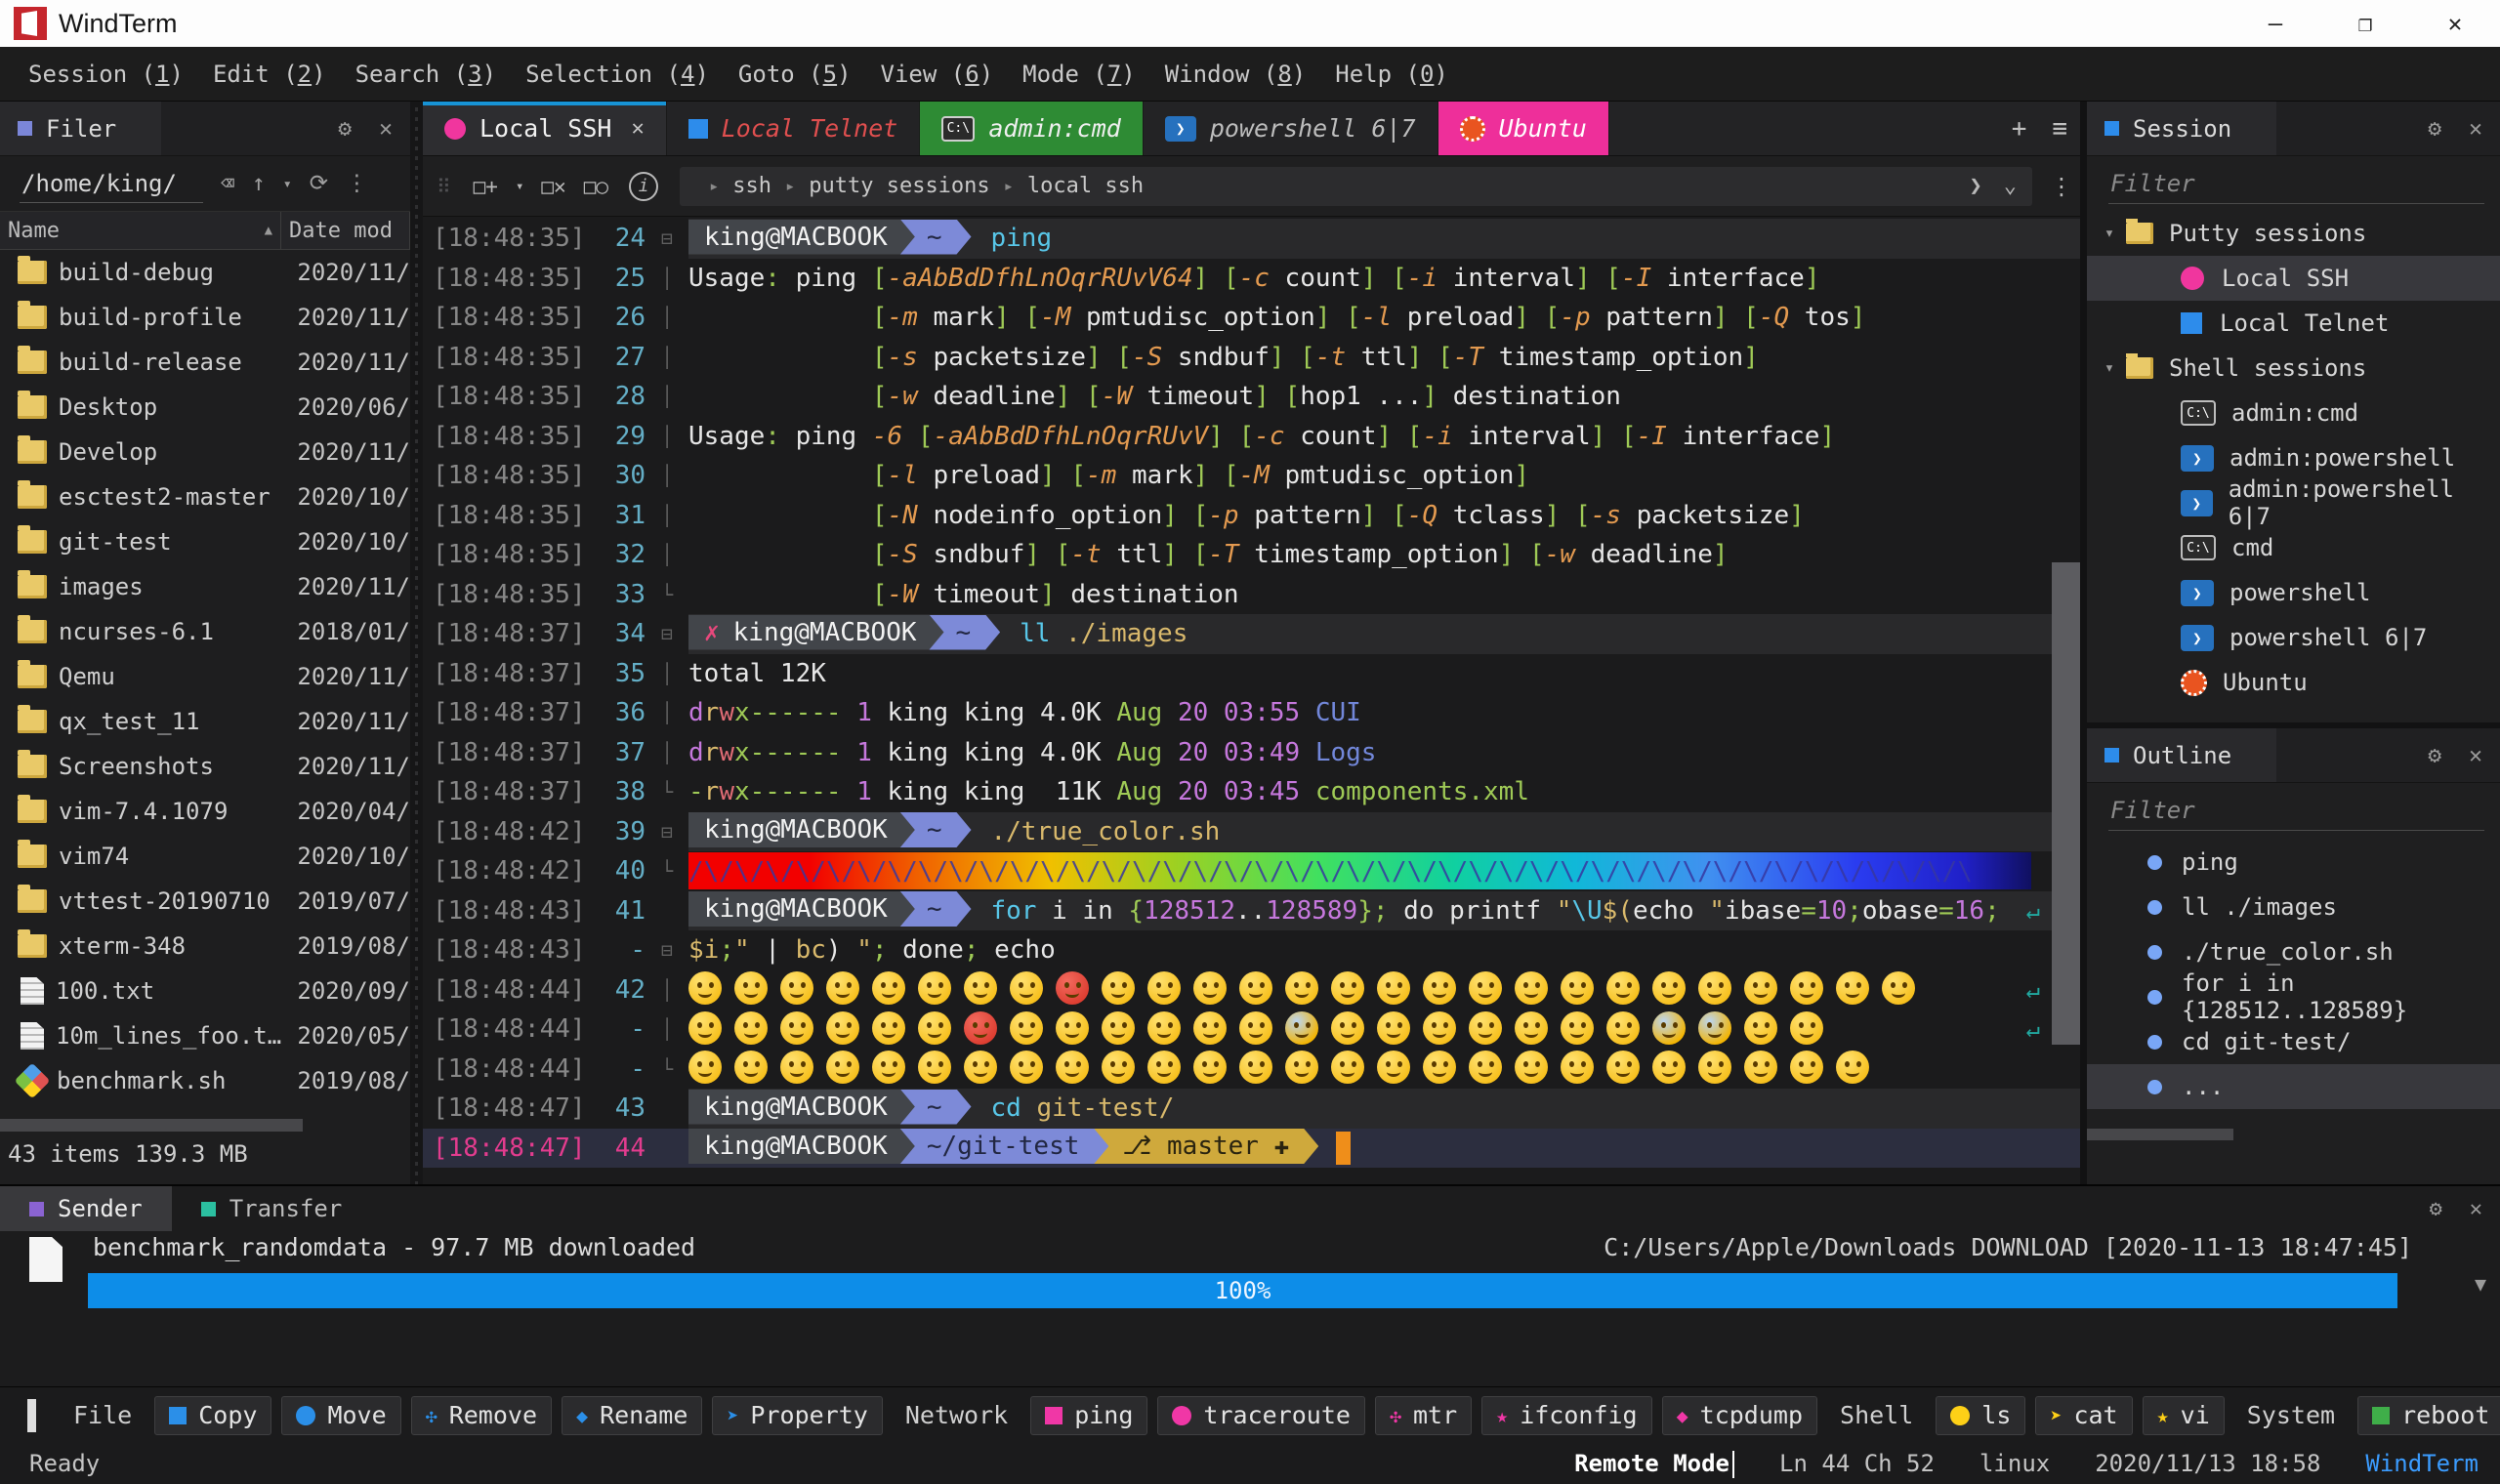 The width and height of the screenshot is (2500, 1484). What do you see at coordinates (140, 231) in the screenshot?
I see `column-name: Name ▲` at bounding box center [140, 231].